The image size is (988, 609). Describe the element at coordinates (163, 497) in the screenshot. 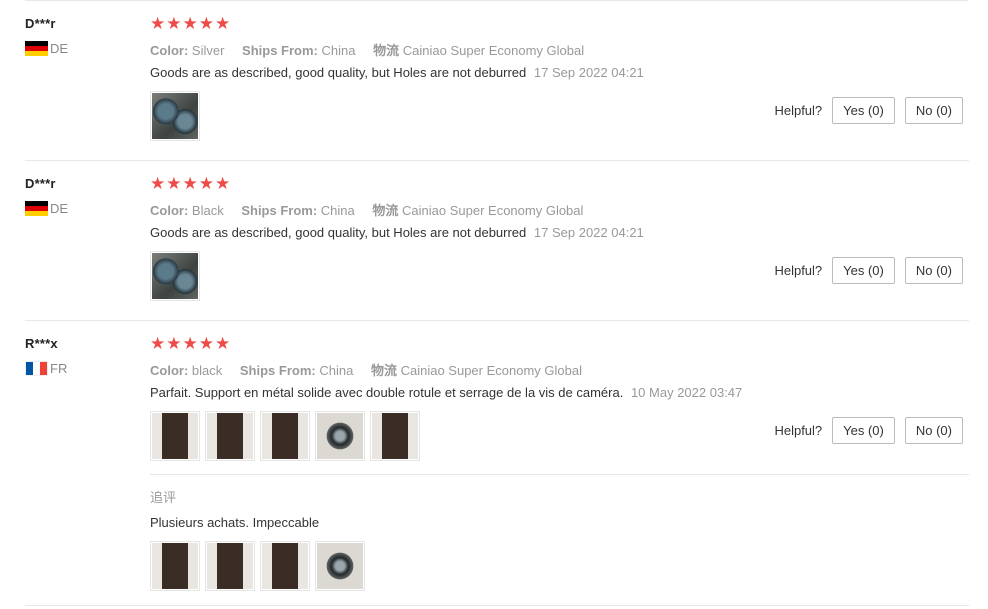

I see `followup-title: 追评` at that location.